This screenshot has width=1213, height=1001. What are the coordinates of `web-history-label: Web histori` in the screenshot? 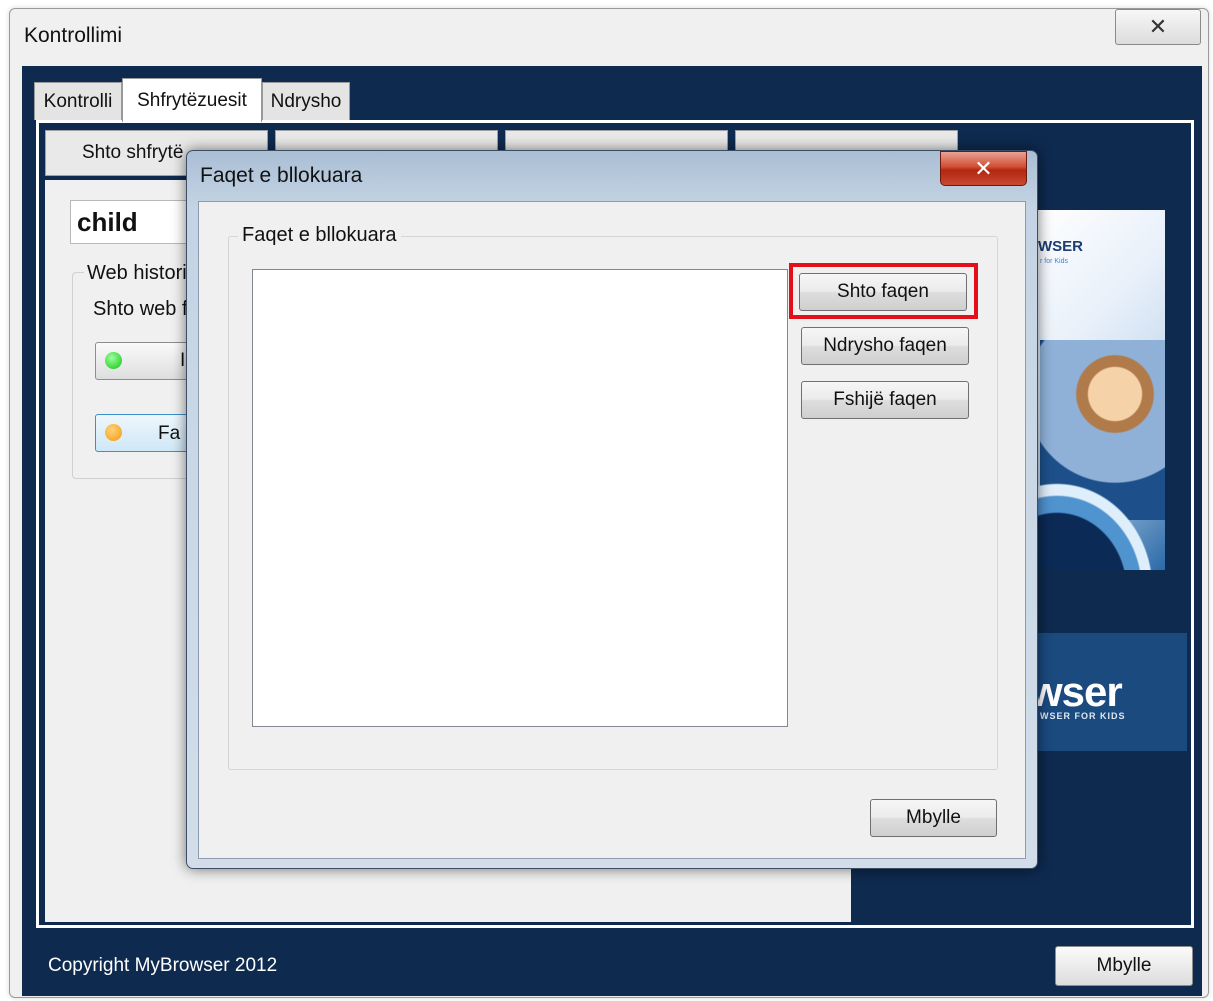 It's located at (137, 273).